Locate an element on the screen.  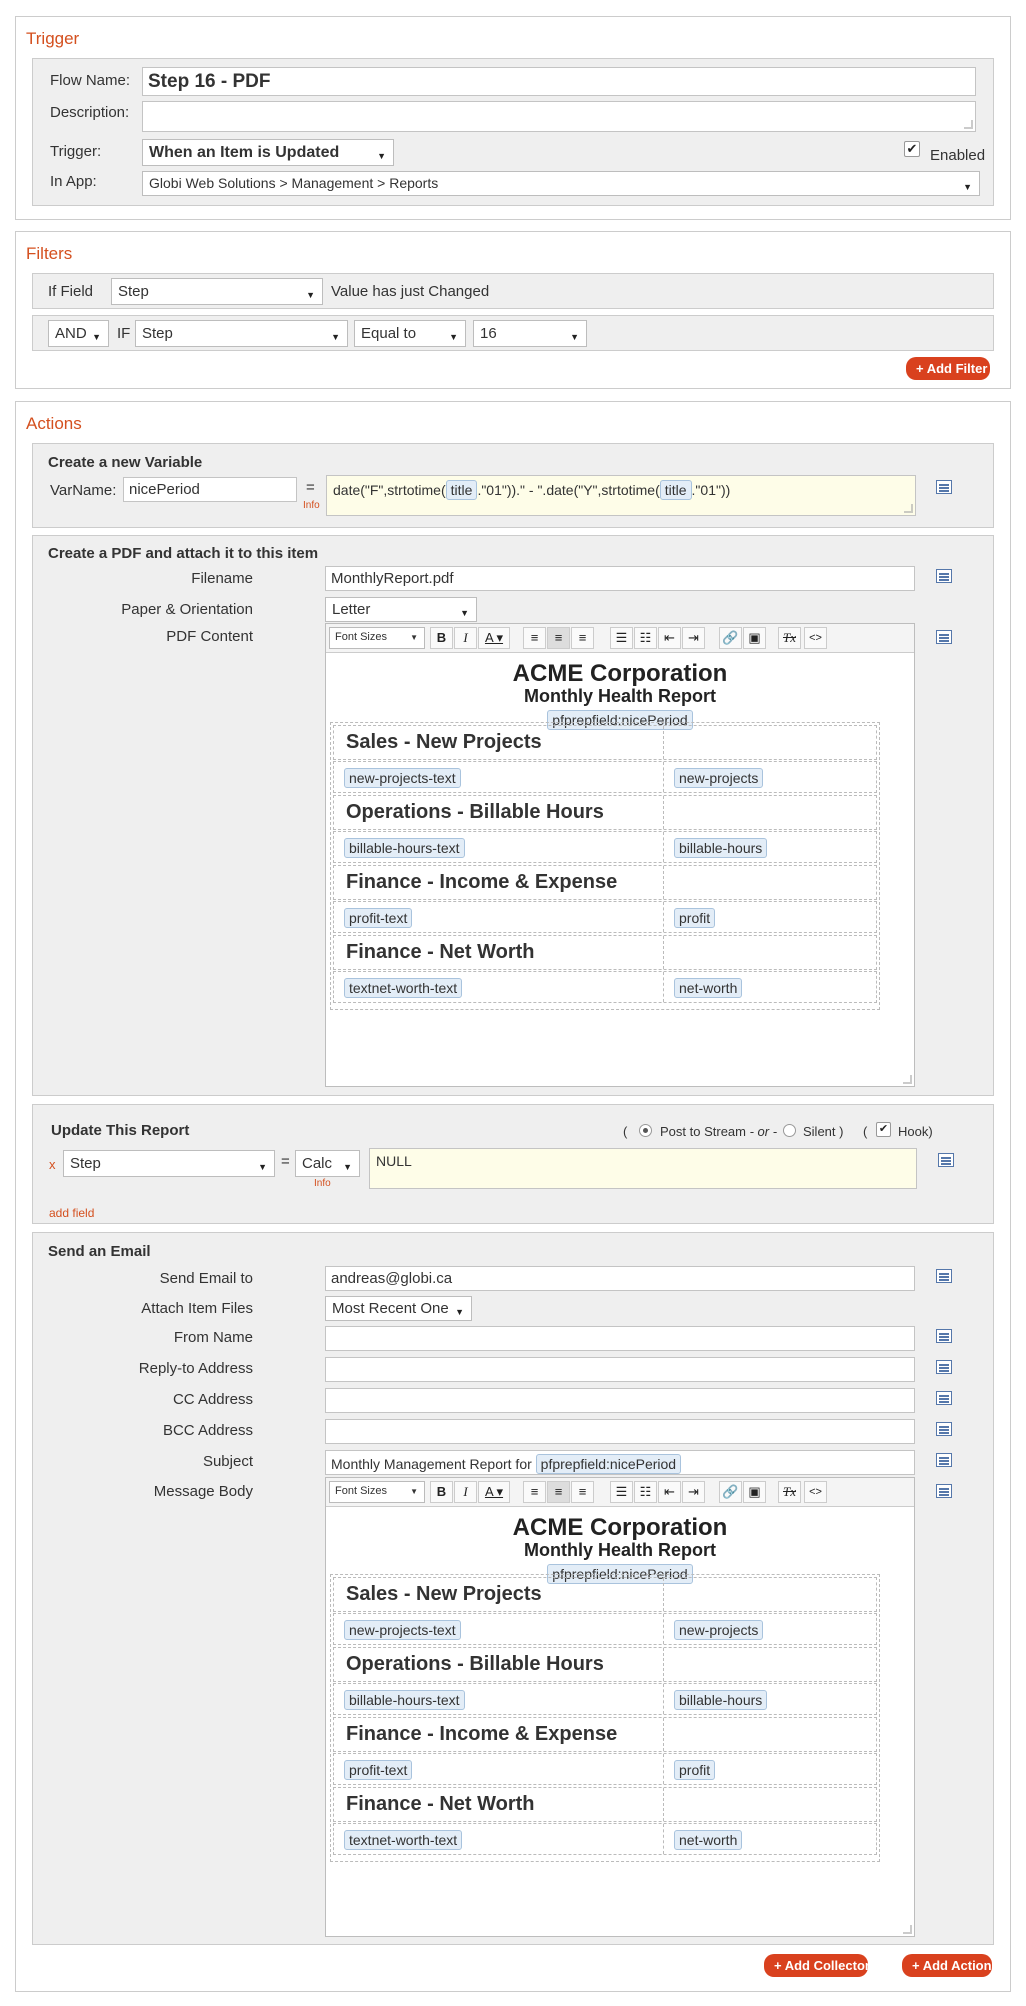
from-name-input is located at coordinates (620, 1338).